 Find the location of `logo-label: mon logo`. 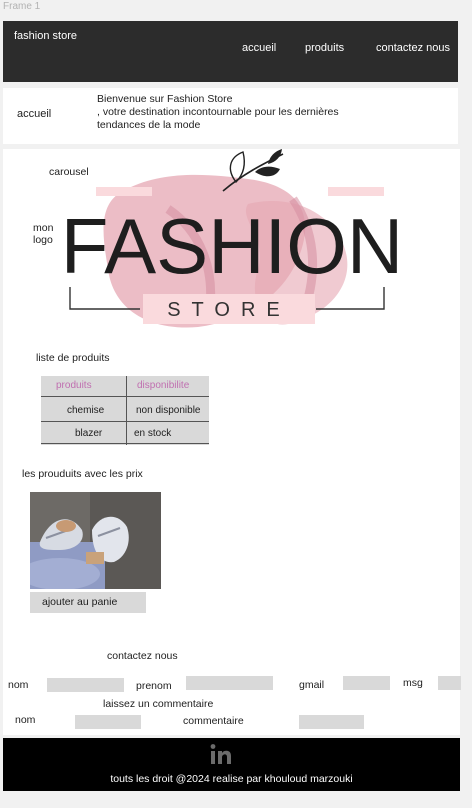

logo-label: mon logo is located at coordinates (43, 234).